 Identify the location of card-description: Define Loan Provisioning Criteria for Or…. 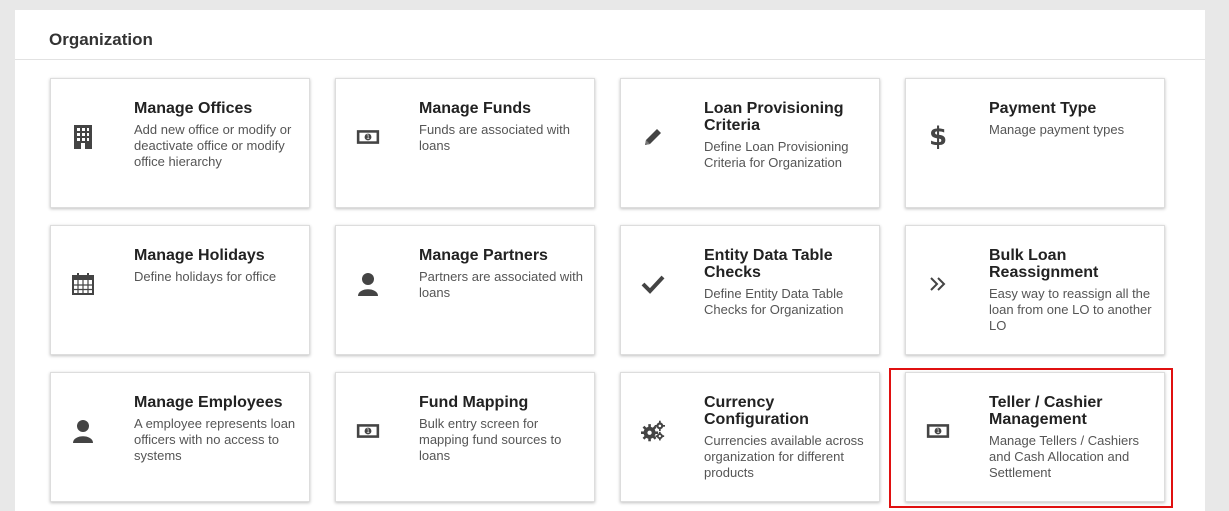
(776, 154).